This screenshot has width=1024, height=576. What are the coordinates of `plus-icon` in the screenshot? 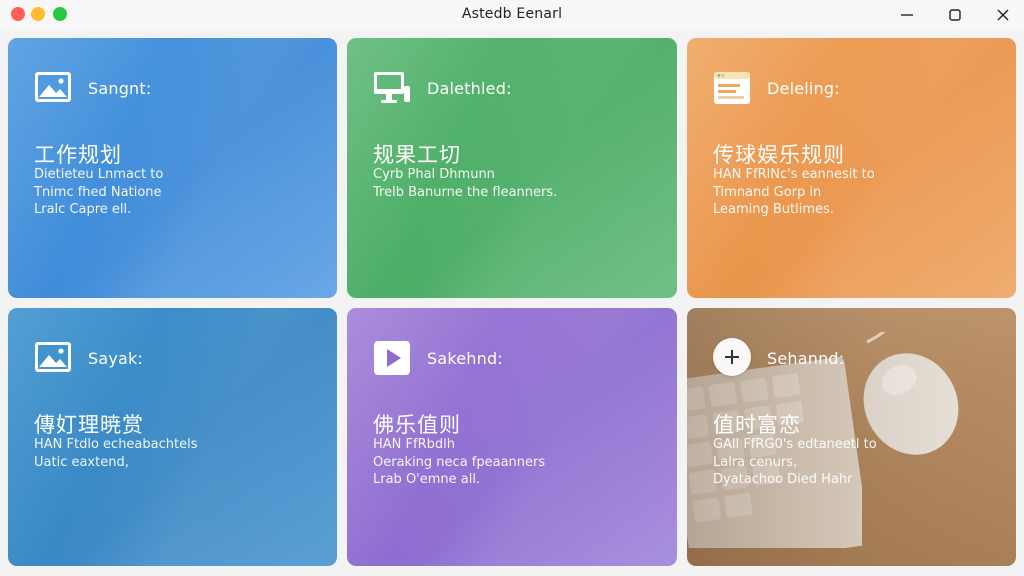 It's located at (732, 357).